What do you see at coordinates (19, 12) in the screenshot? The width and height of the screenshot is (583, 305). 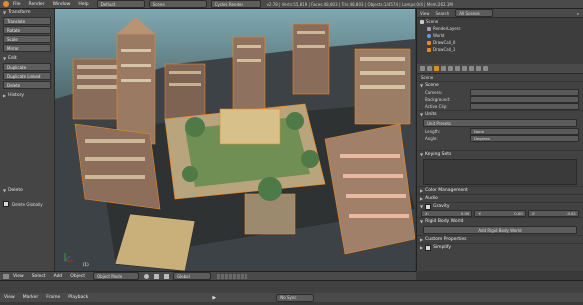 I see `transform-title: Transform` at bounding box center [19, 12].